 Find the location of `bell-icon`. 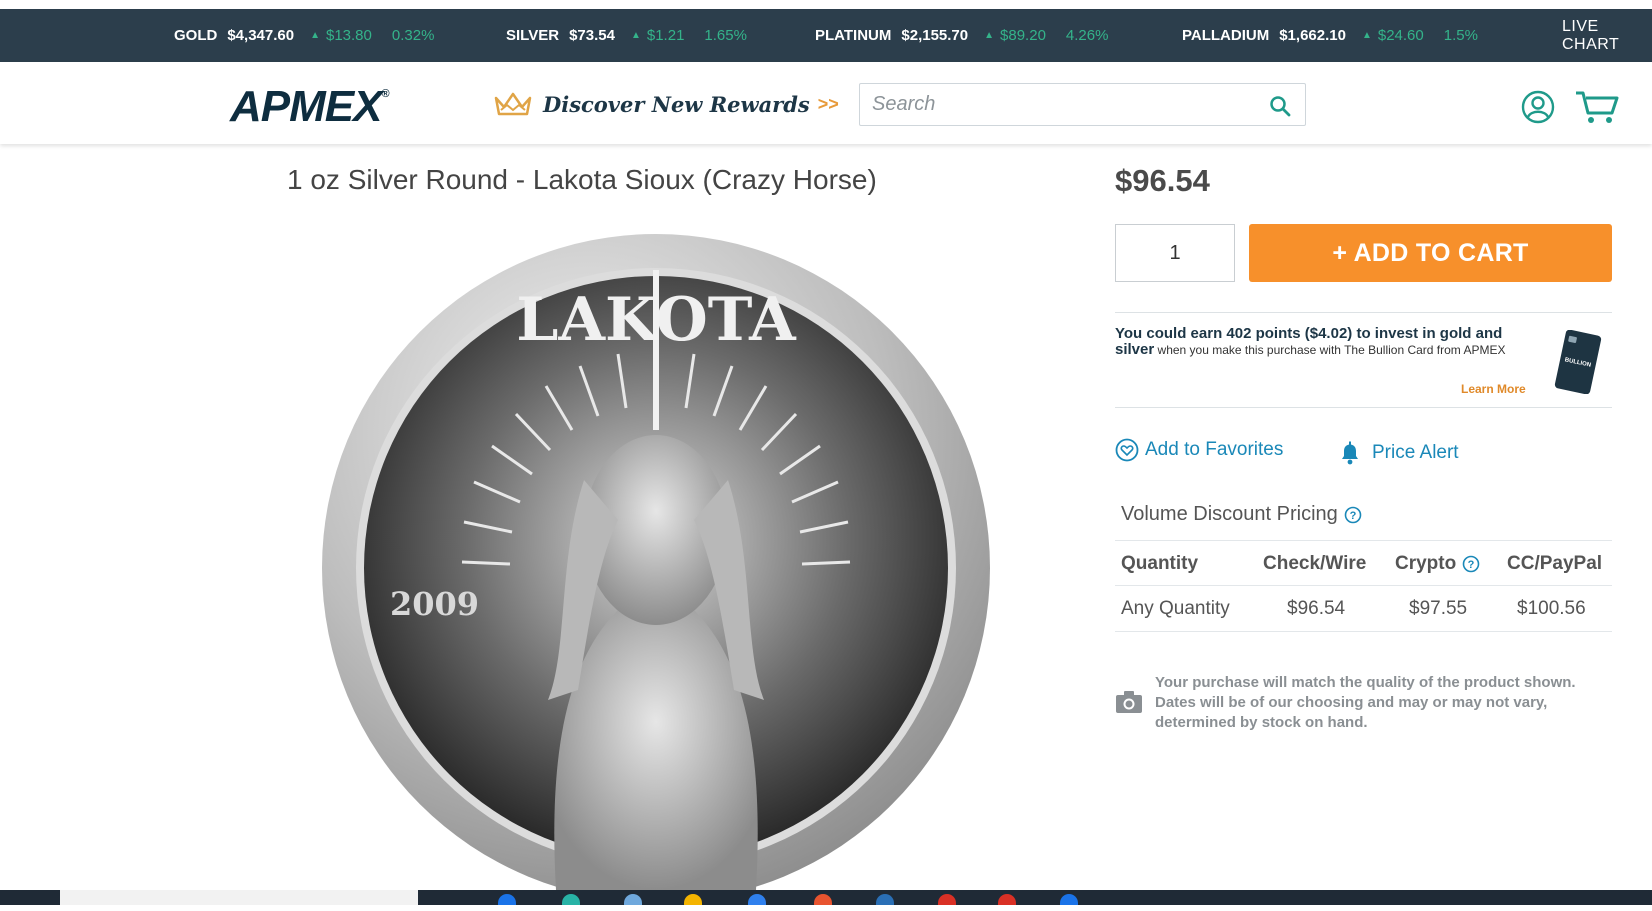

bell-icon is located at coordinates (1350, 453).